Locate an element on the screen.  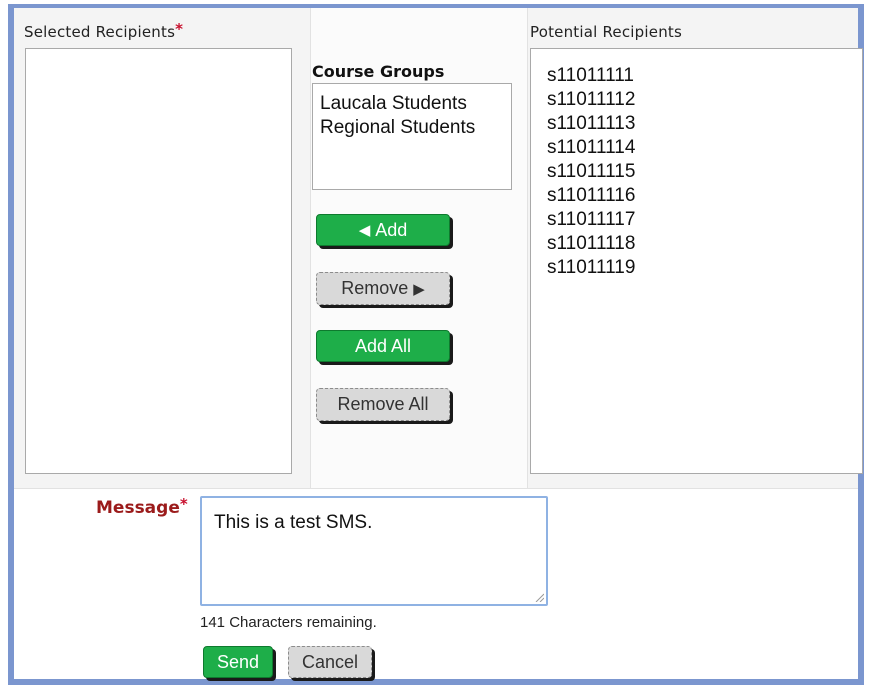
potential-recipients-label: Potential Recipients is located at coordinates (606, 32).